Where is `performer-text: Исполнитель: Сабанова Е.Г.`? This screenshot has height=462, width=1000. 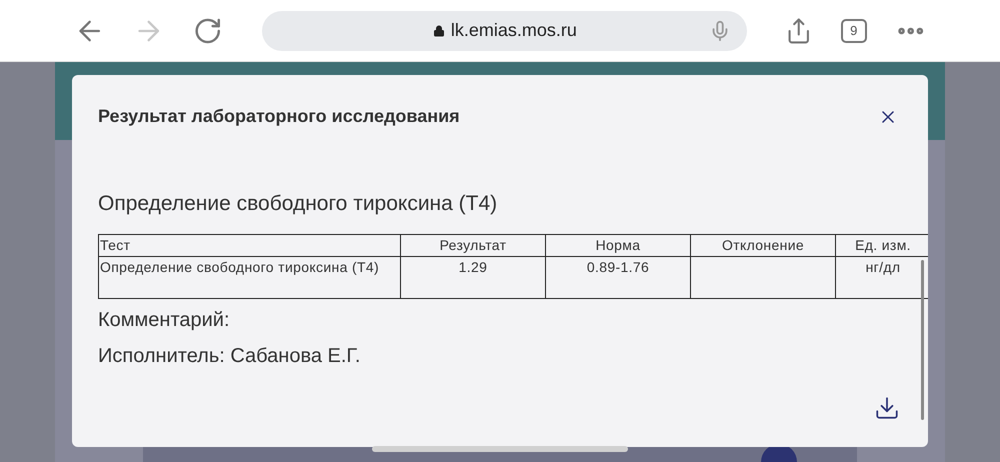
performer-text: Исполнитель: Сабанова Е.Г. is located at coordinates (230, 356).